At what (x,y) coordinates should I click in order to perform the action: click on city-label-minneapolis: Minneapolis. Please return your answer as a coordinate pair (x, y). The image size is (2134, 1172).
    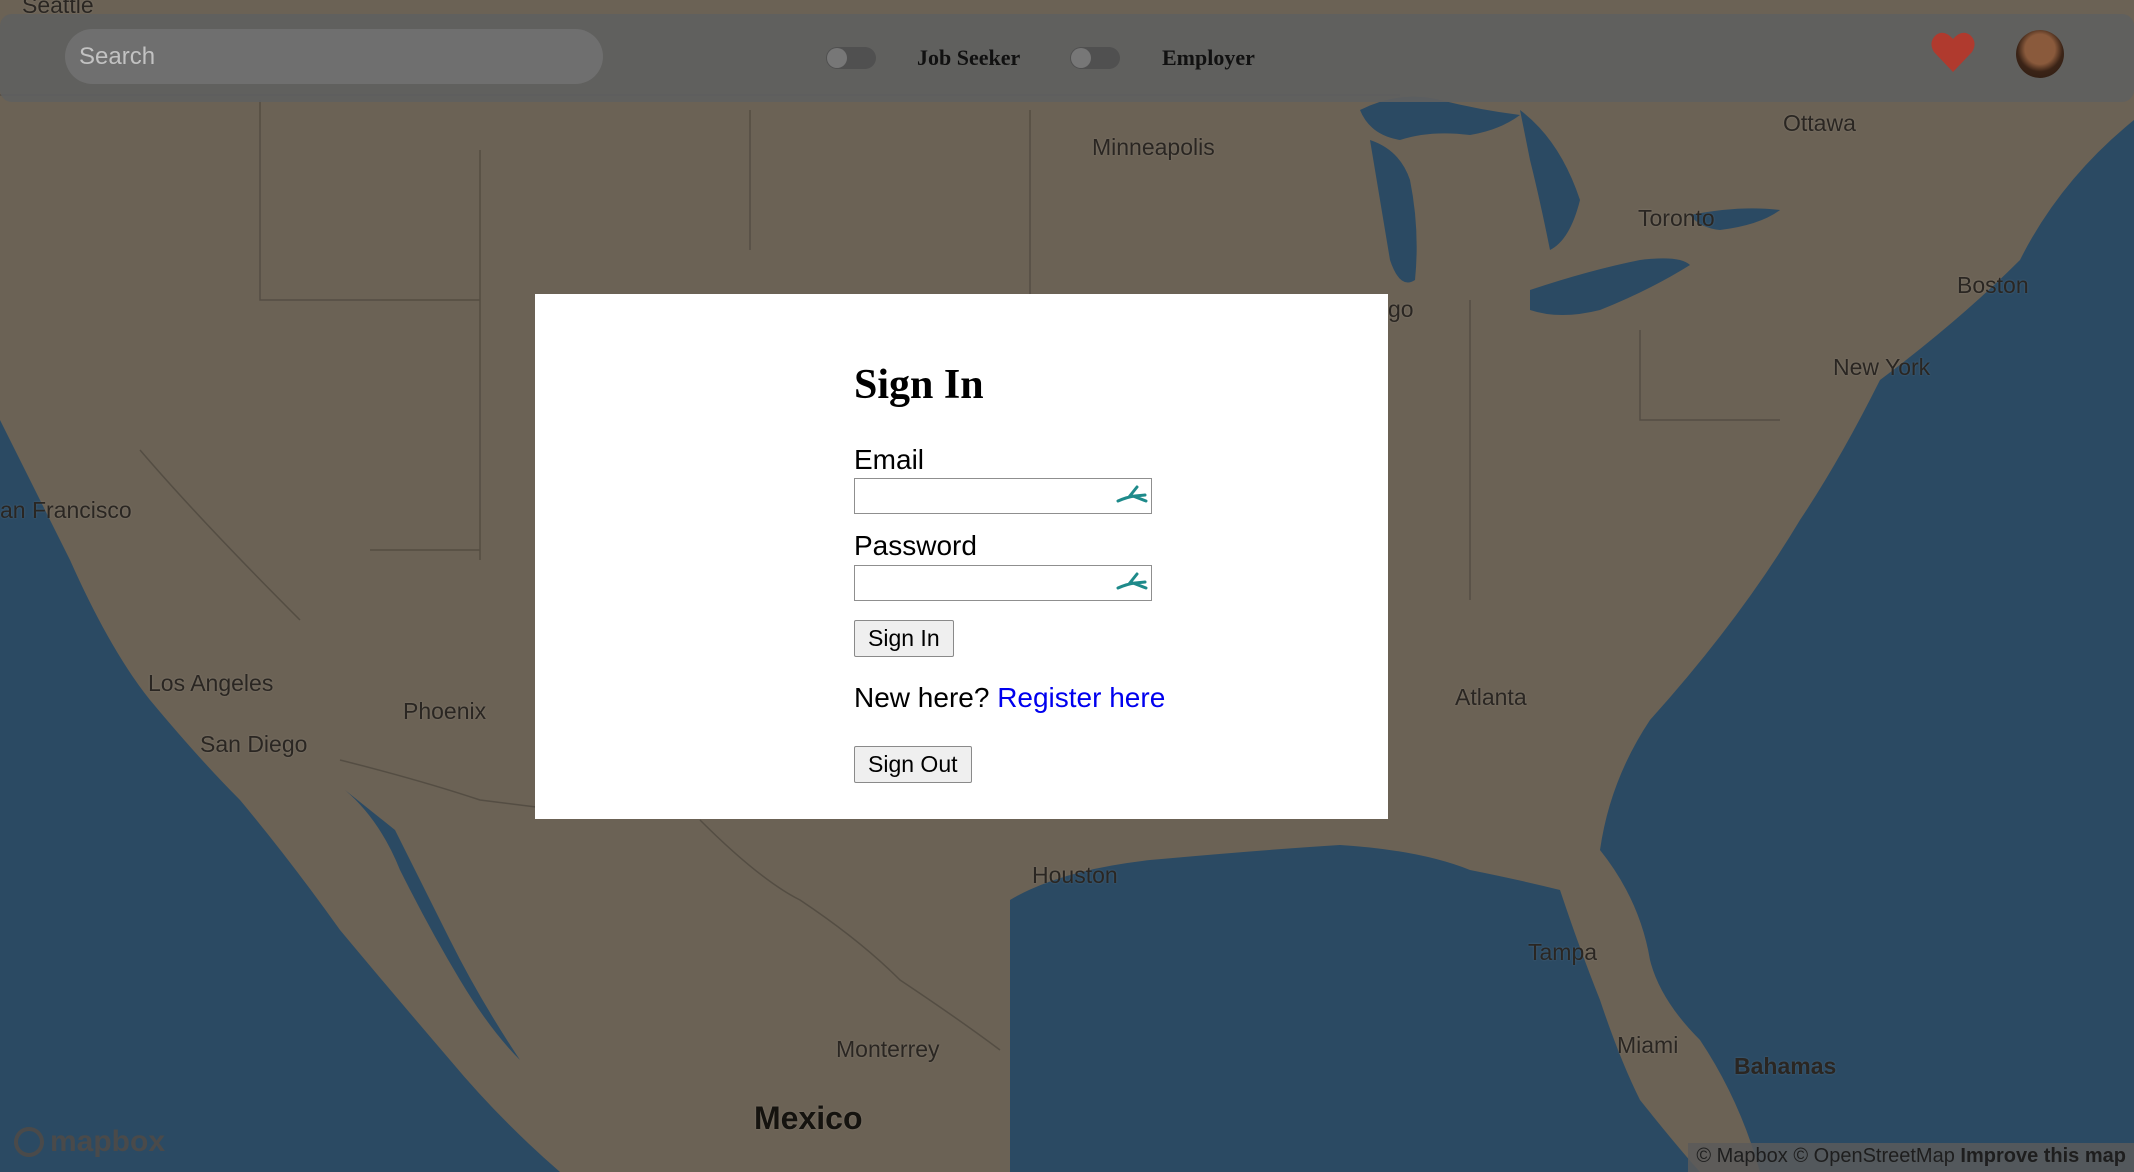
    Looking at the image, I should click on (1153, 147).